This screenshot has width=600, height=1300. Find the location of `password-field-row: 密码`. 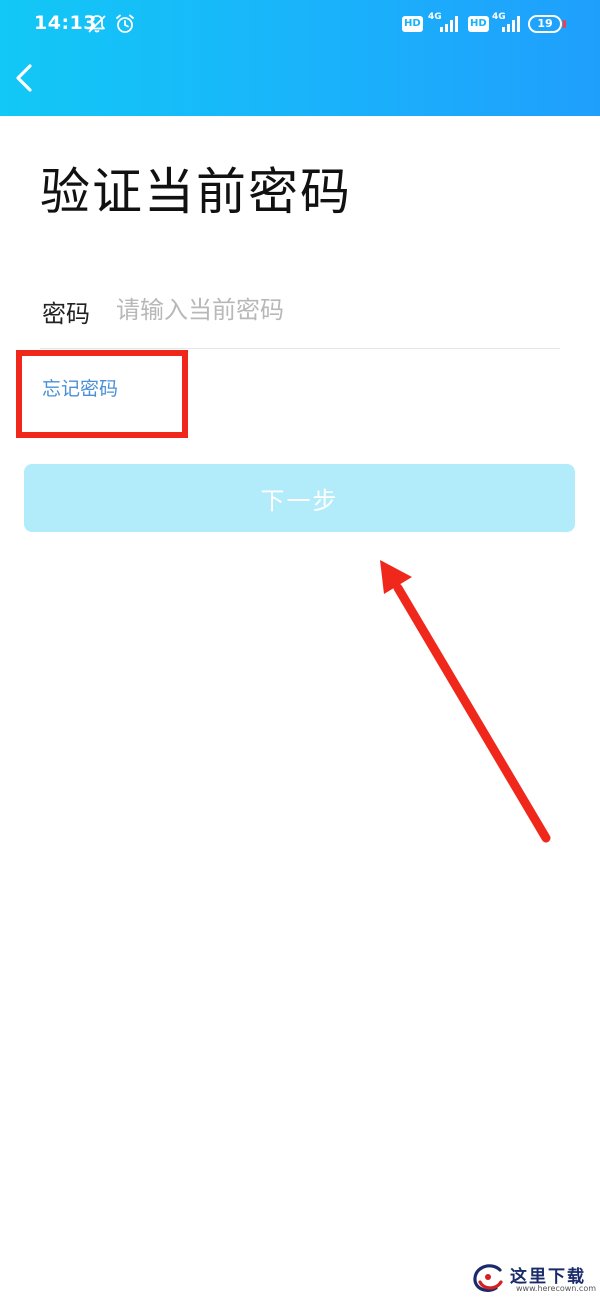

password-field-row: 密码 is located at coordinates (300, 313).